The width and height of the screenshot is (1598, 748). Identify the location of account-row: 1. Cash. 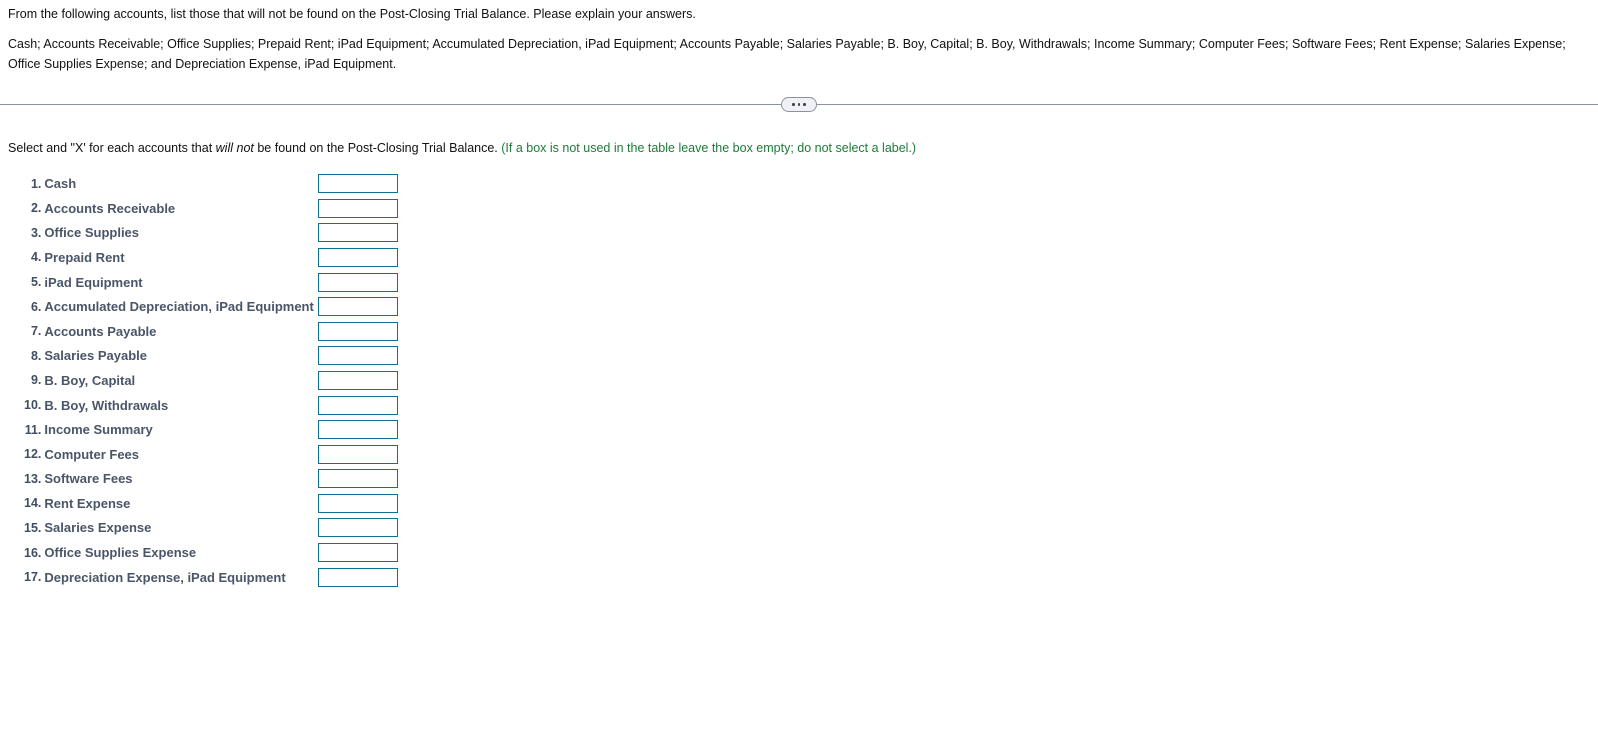
(202, 183).